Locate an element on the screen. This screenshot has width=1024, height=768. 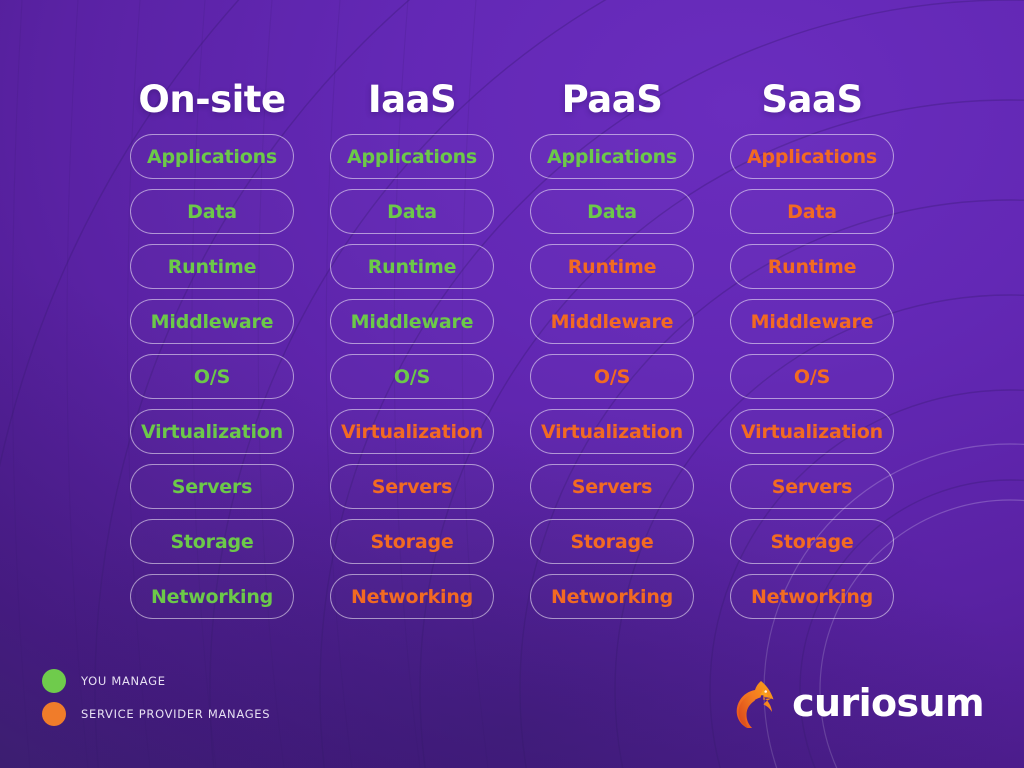
column-title: On-site is located at coordinates (212, 99).